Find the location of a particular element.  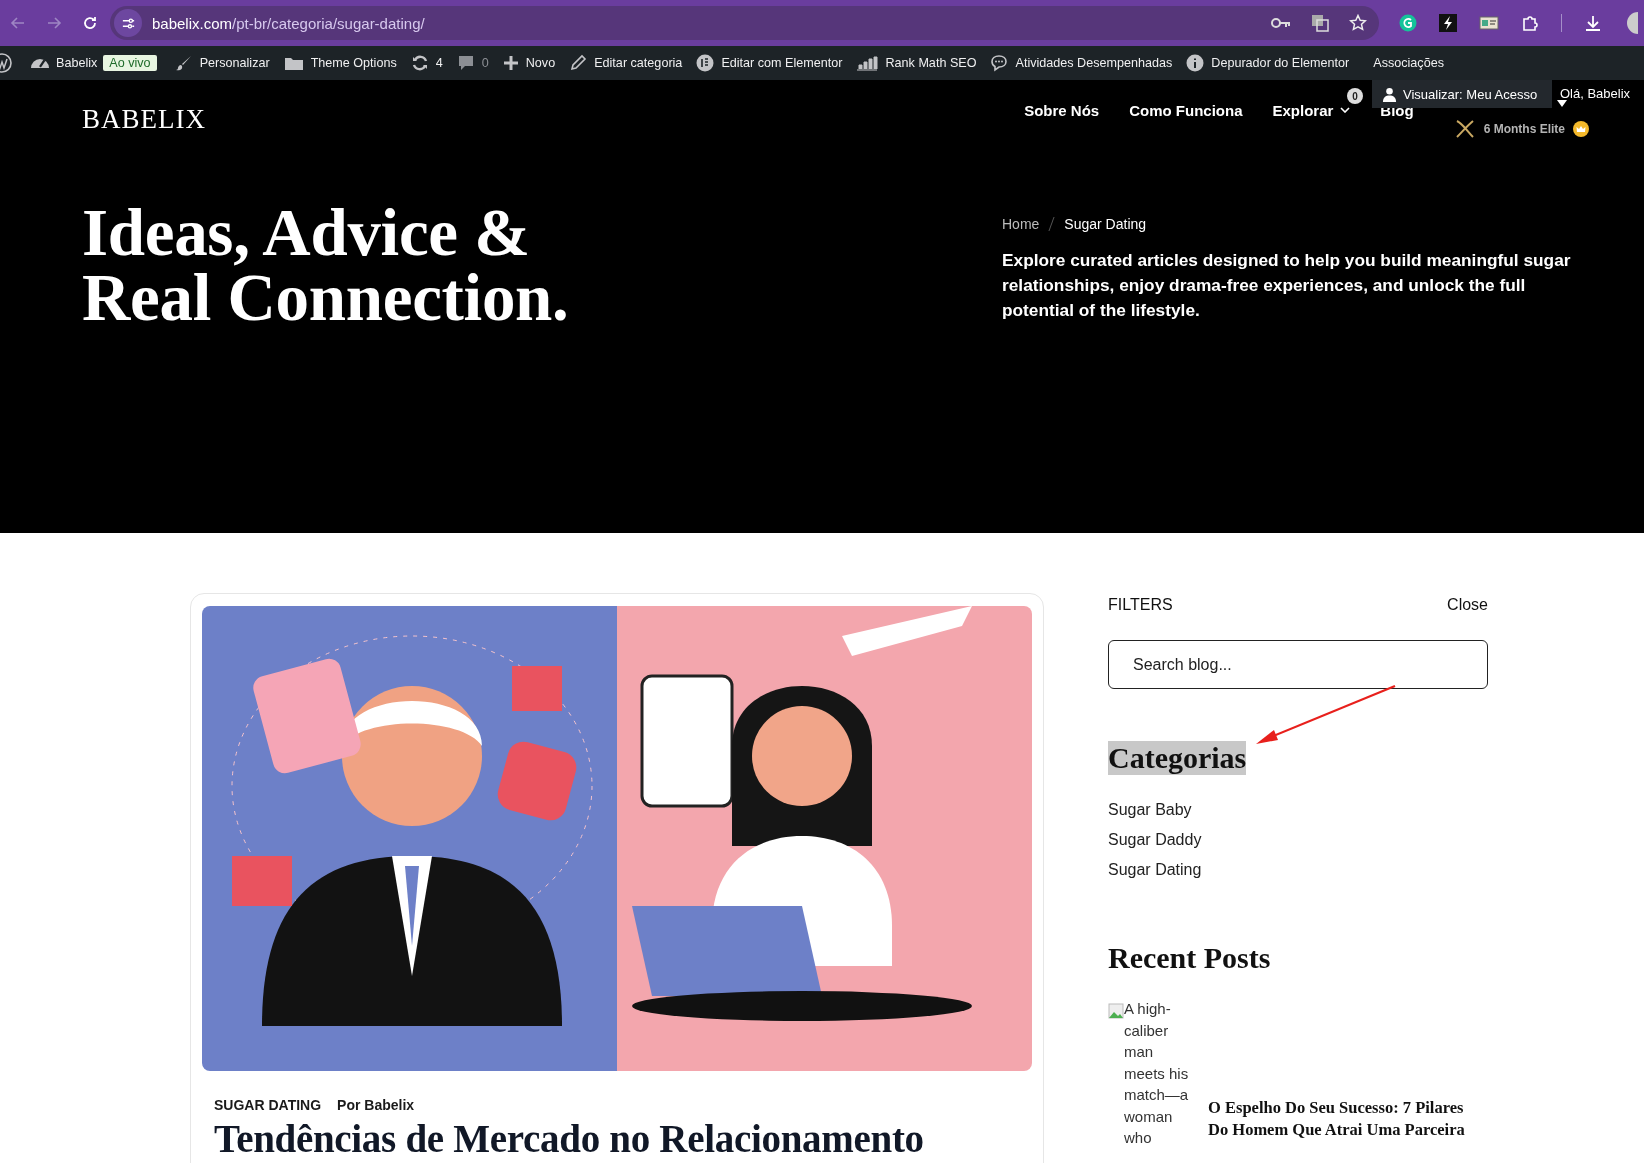

lightning-extension-icon is located at coordinates (1448, 23).